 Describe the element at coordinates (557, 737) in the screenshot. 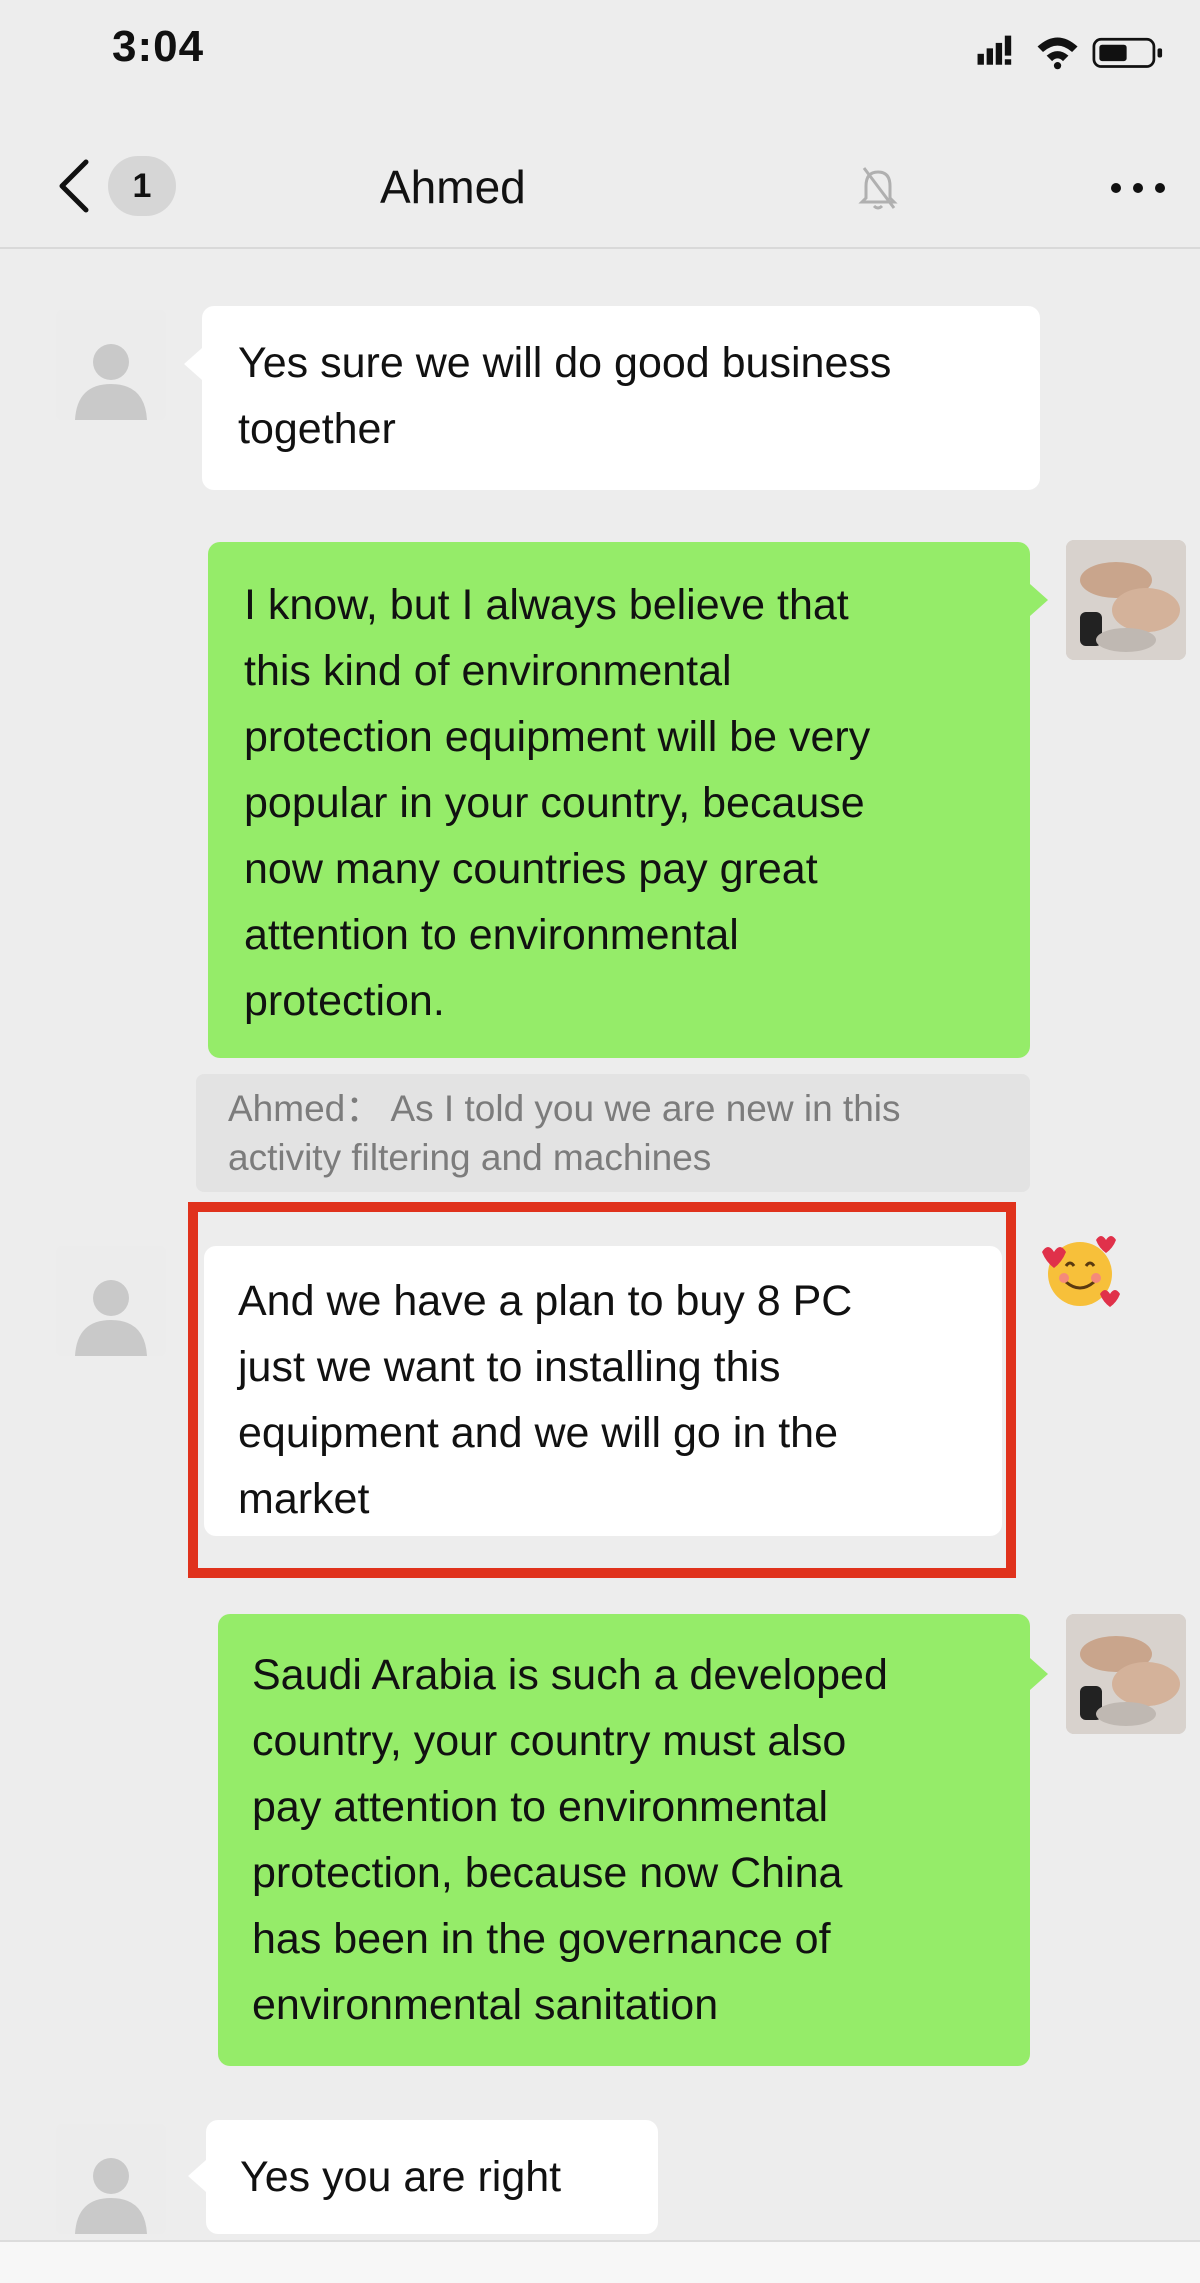

I see `message-line: protection equipment will be very` at that location.